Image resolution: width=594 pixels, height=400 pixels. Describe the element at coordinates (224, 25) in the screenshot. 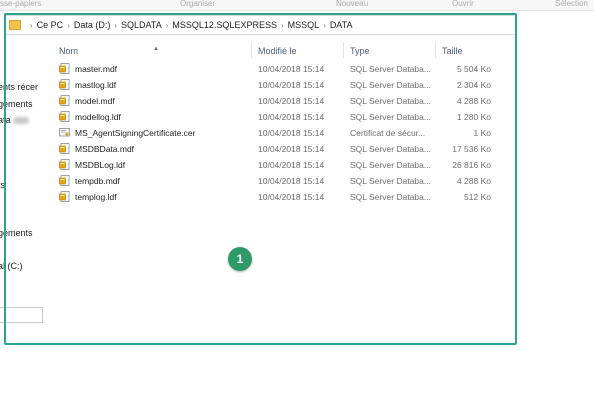

I see `breadcrumb-mssql12: MSSQL12.SQLEXPRESS` at that location.